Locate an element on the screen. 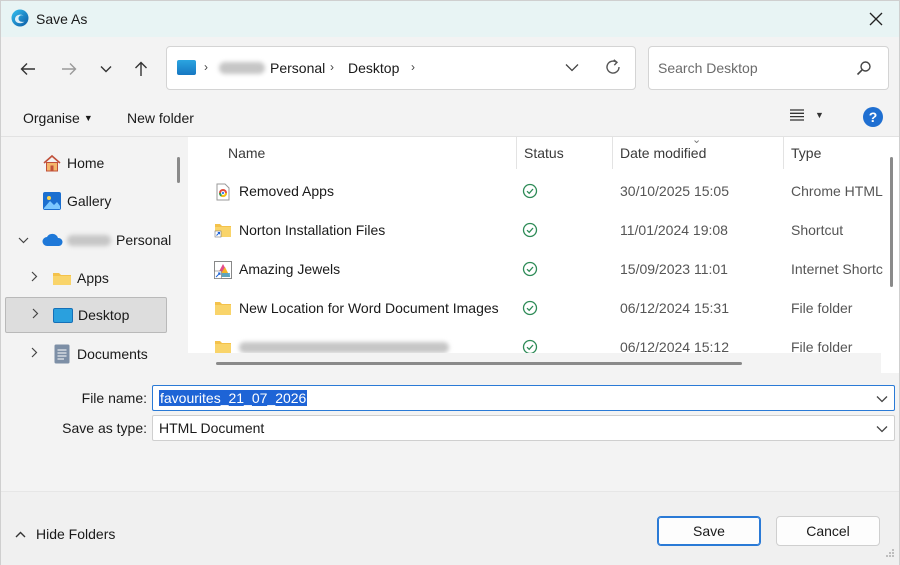 The width and height of the screenshot is (900, 565). sidebar-item-desktop: Desktop is located at coordinates (86, 315).